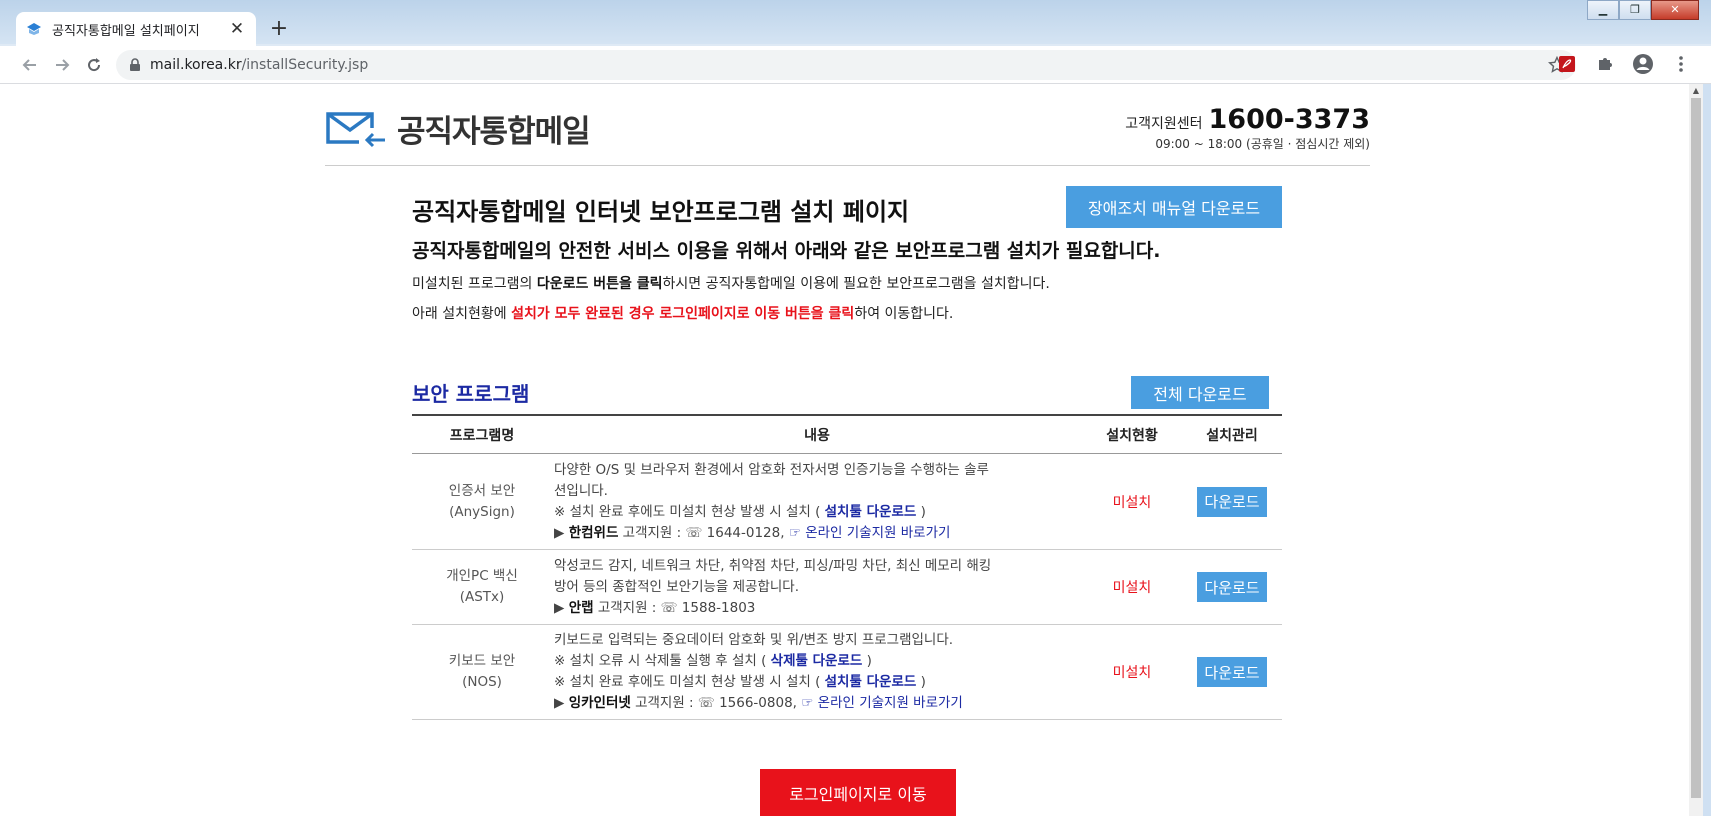 Image resolution: width=1711 pixels, height=816 pixels. Describe the element at coordinates (482, 435) in the screenshot. I see `header-program-name: 프로그램명` at that location.